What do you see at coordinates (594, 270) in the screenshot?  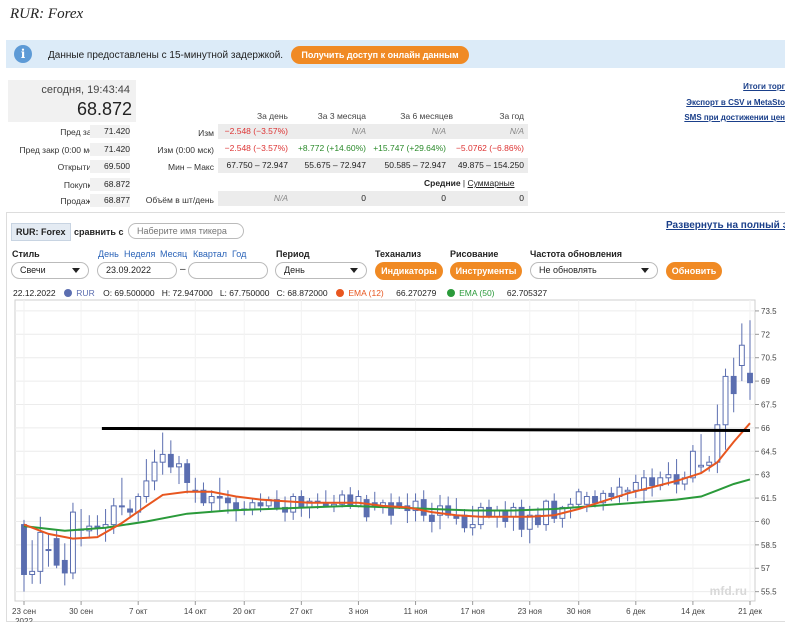 I see `refresh-rate-select: Не обновлять` at bounding box center [594, 270].